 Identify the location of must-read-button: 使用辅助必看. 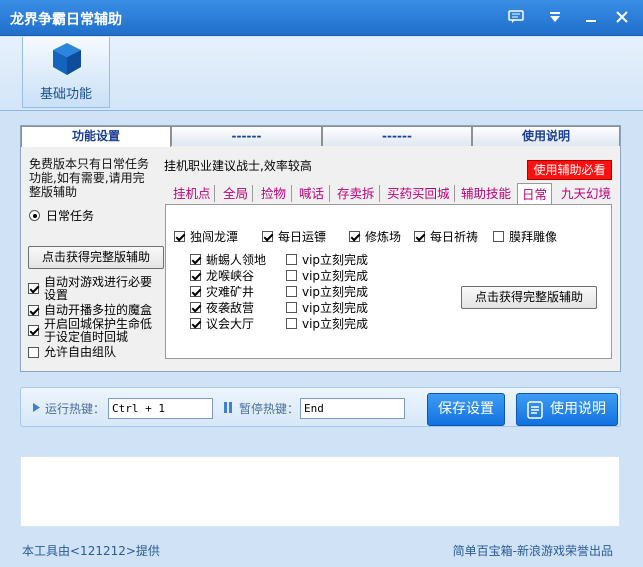
(569, 170).